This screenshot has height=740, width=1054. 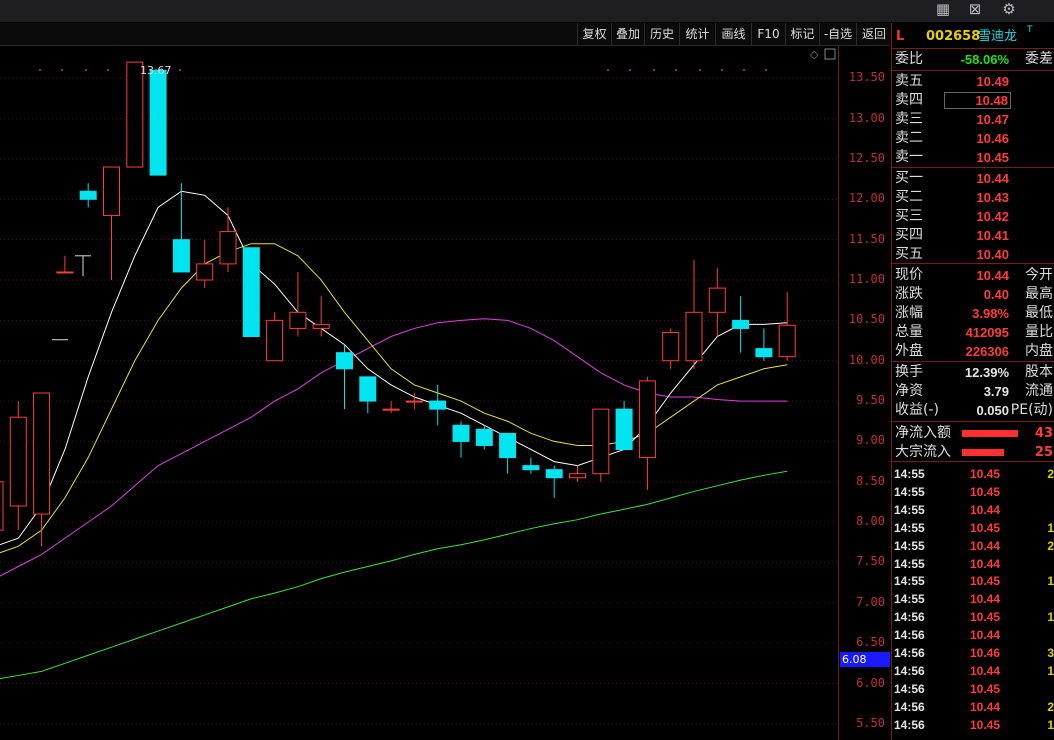 I want to click on tick-row: 14:55 10.45, so click(x=973, y=492).